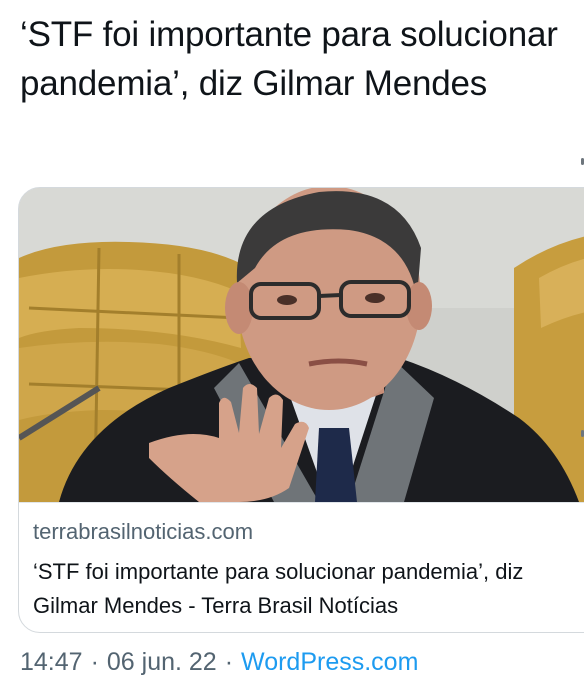  Describe the element at coordinates (219, 662) in the screenshot. I see `tweet-meta: 14:47 · 06 jun. 22 · WordPress.com` at that location.